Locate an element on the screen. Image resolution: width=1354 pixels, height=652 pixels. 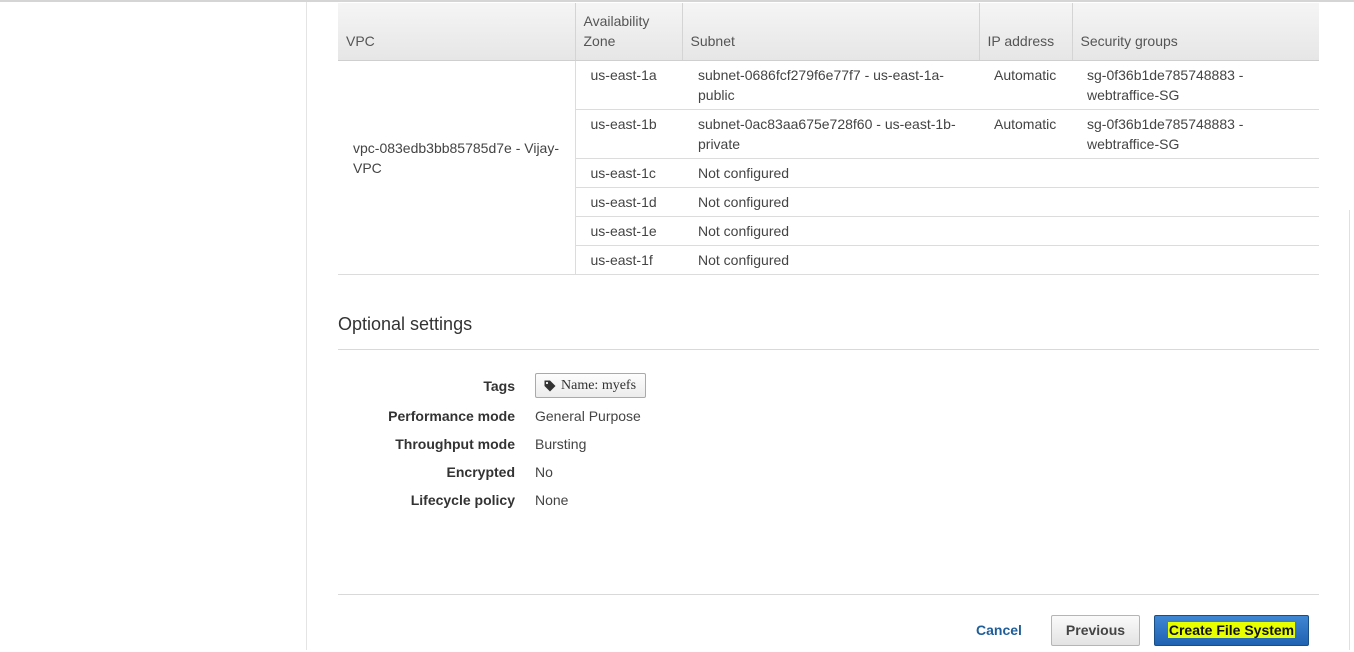
az-cell: us-east-1b is located at coordinates (628, 134).